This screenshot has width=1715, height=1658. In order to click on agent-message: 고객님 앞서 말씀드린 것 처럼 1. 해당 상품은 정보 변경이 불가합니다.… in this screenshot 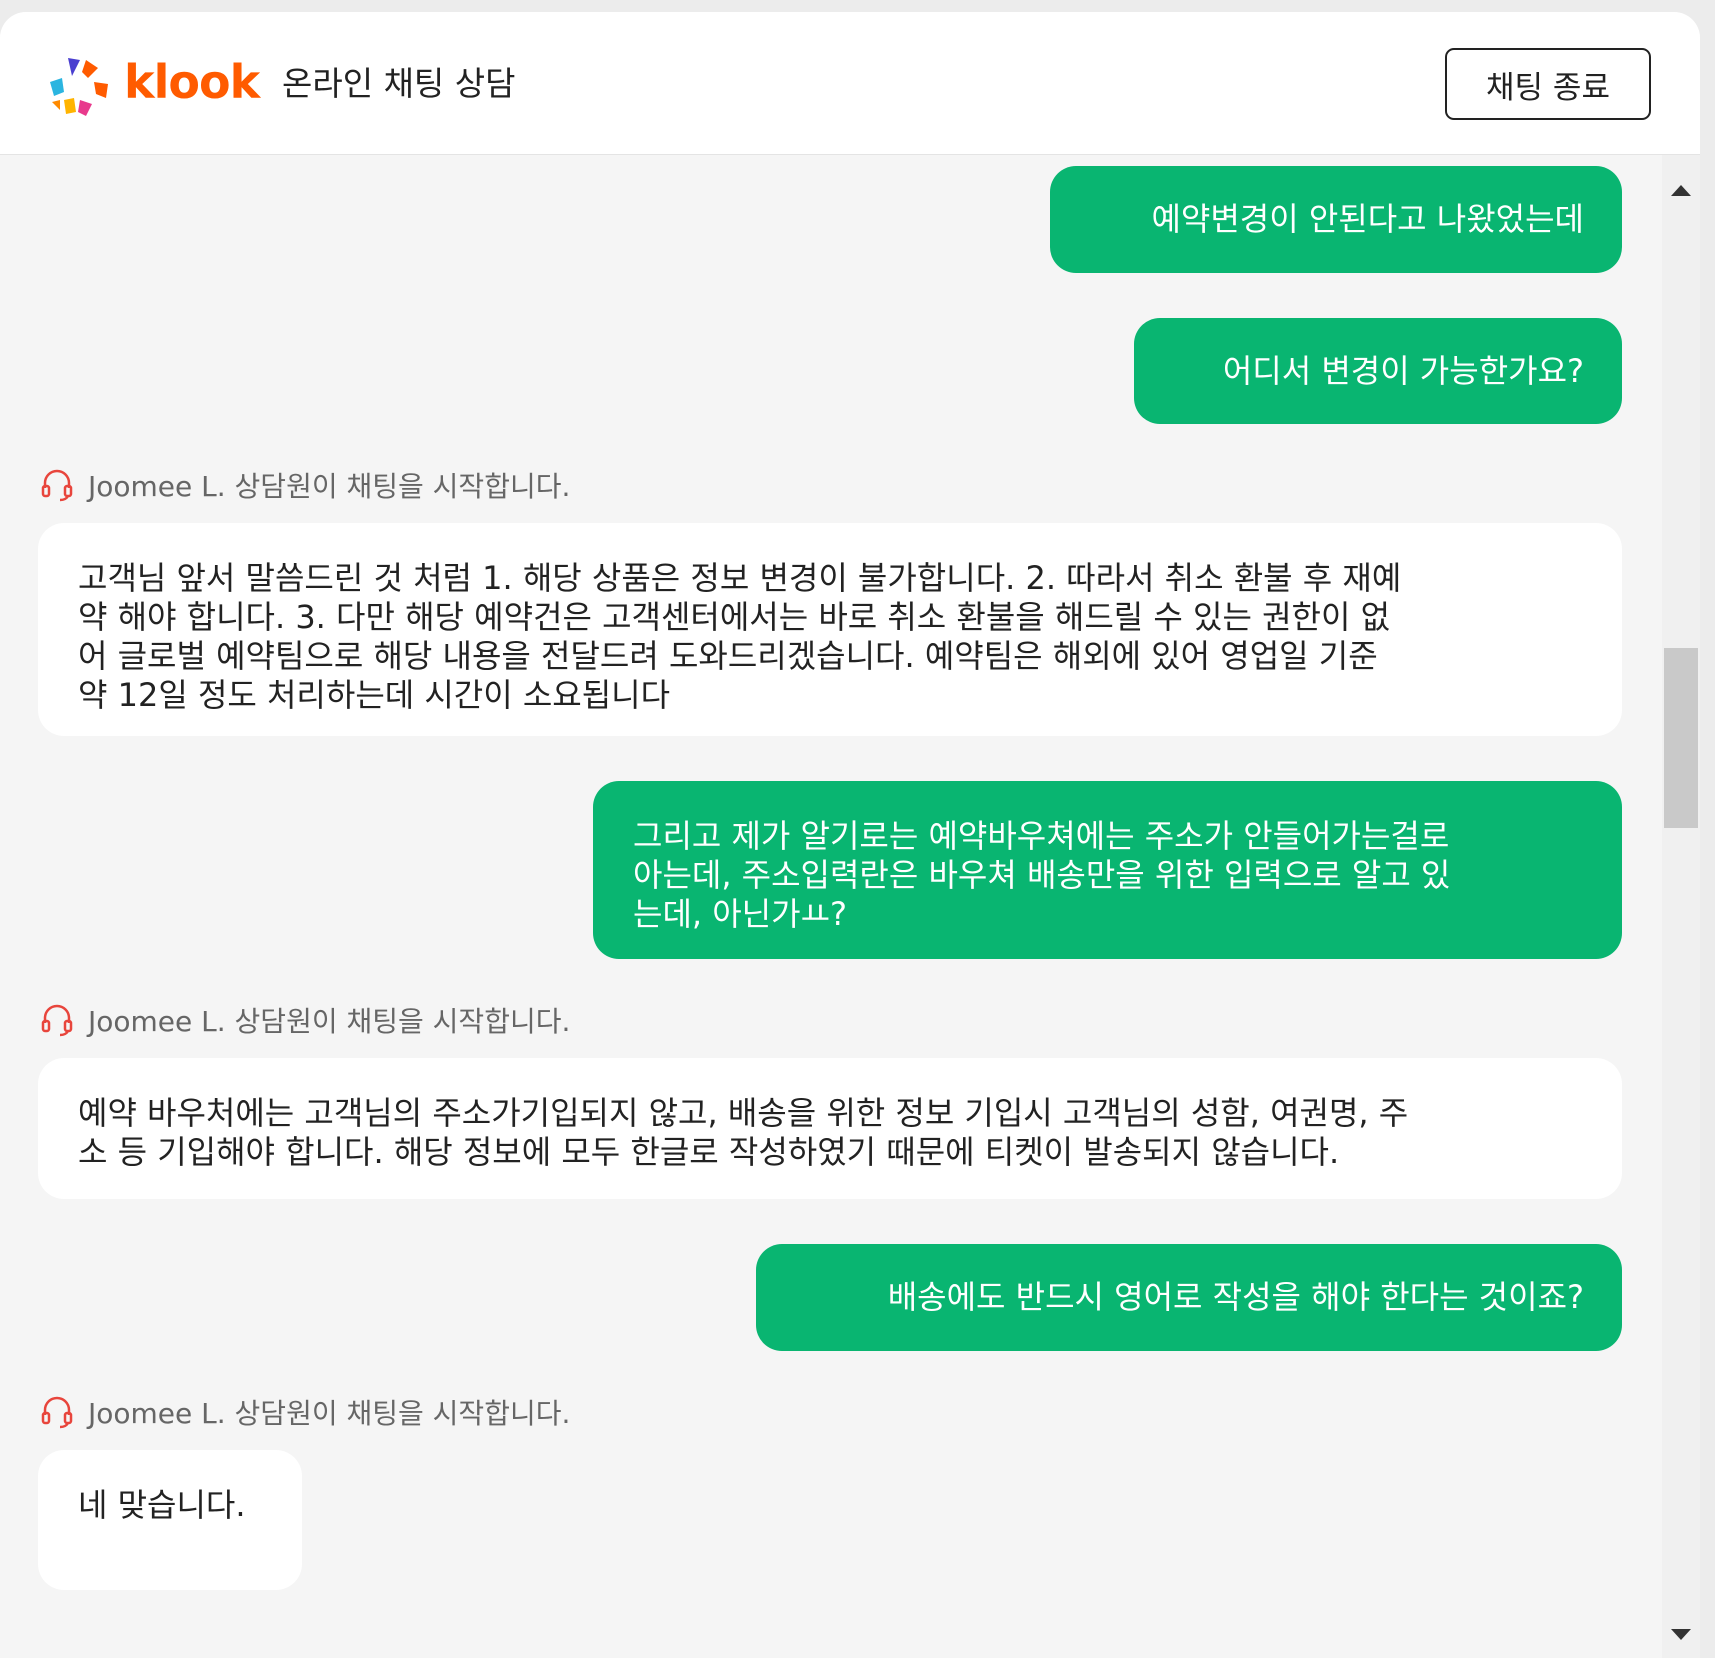, I will do `click(830, 629)`.